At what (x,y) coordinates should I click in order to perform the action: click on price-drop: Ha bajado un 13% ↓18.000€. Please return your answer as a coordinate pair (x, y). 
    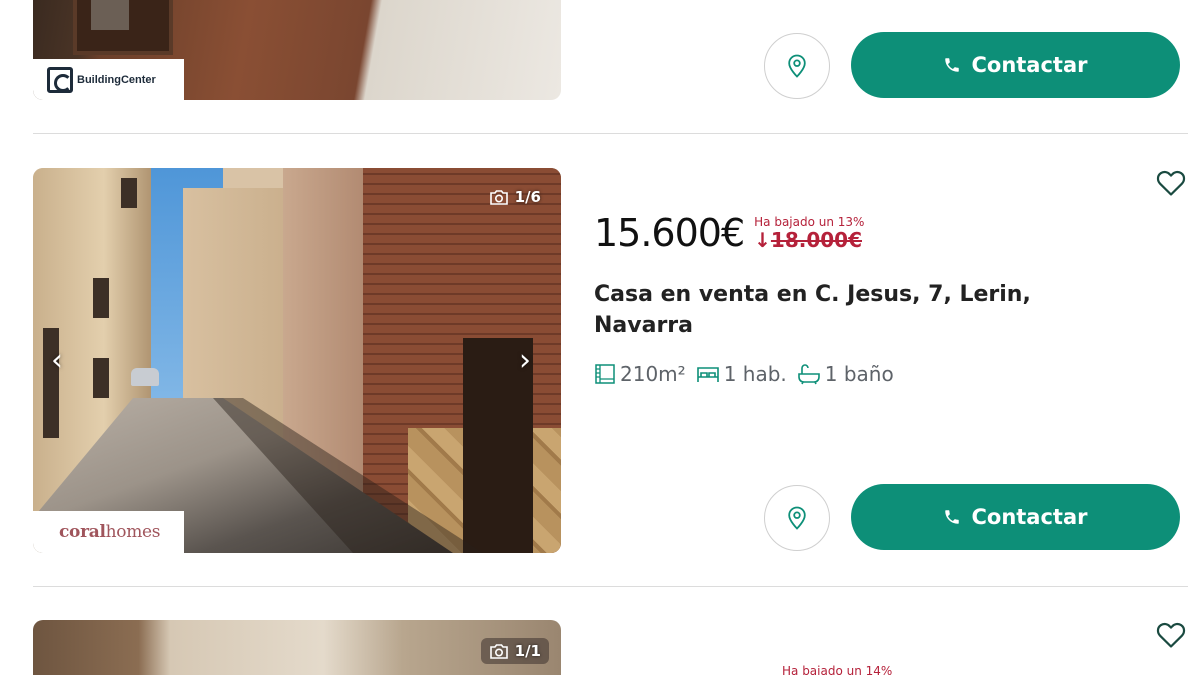
    Looking at the image, I should click on (809, 235).